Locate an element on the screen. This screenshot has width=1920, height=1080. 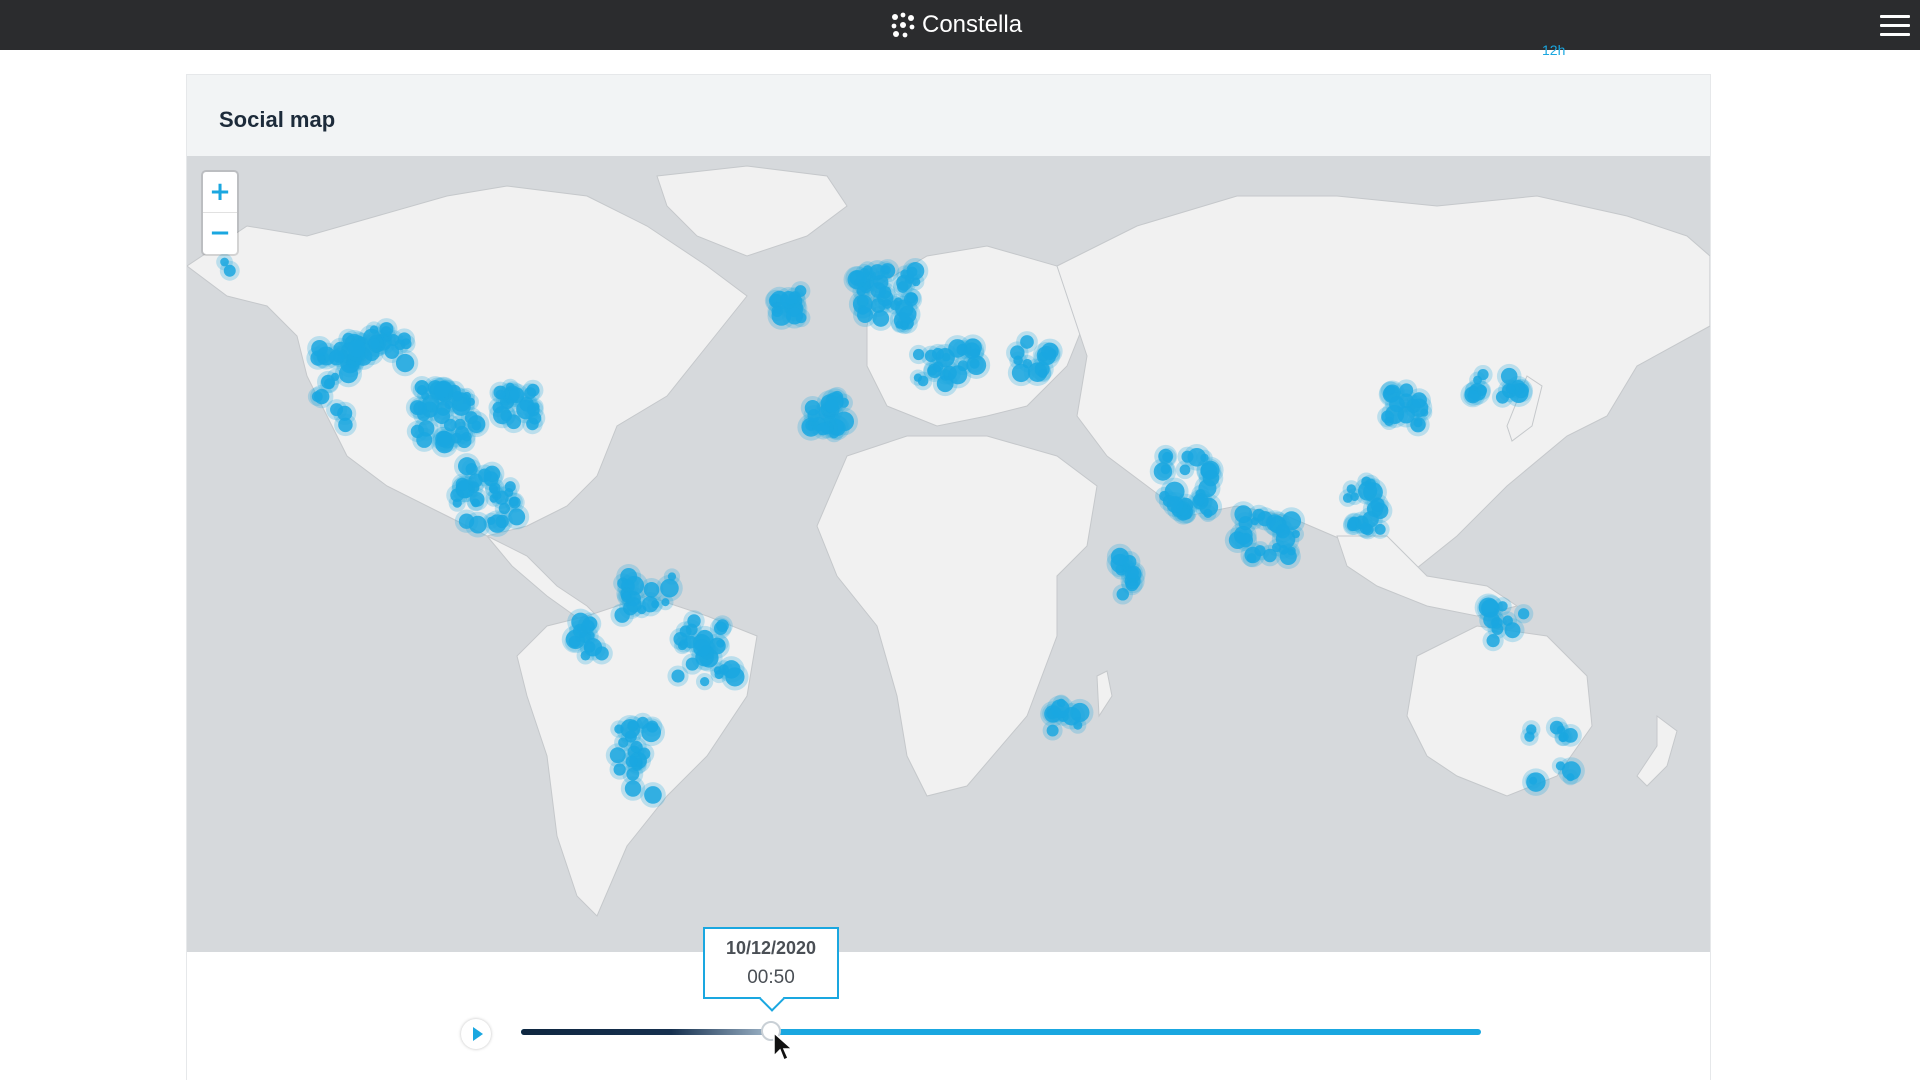
africa-shape is located at coordinates (957, 616).